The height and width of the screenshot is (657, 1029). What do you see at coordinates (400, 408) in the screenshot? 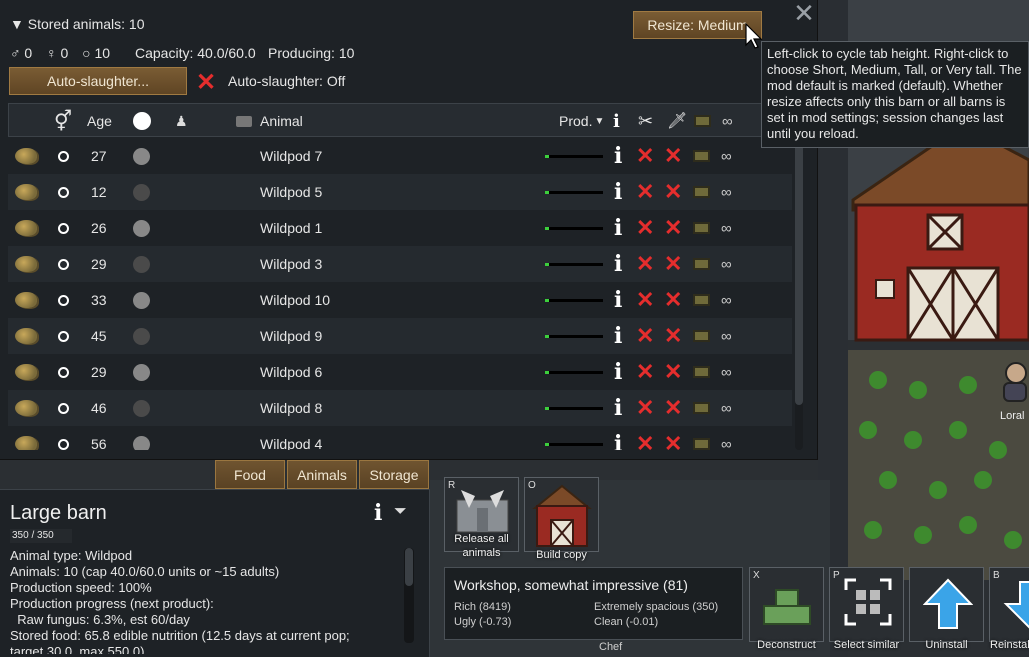
I see `table-row: 46 Wildpod 8 i ✕ ✕ ∞` at bounding box center [400, 408].